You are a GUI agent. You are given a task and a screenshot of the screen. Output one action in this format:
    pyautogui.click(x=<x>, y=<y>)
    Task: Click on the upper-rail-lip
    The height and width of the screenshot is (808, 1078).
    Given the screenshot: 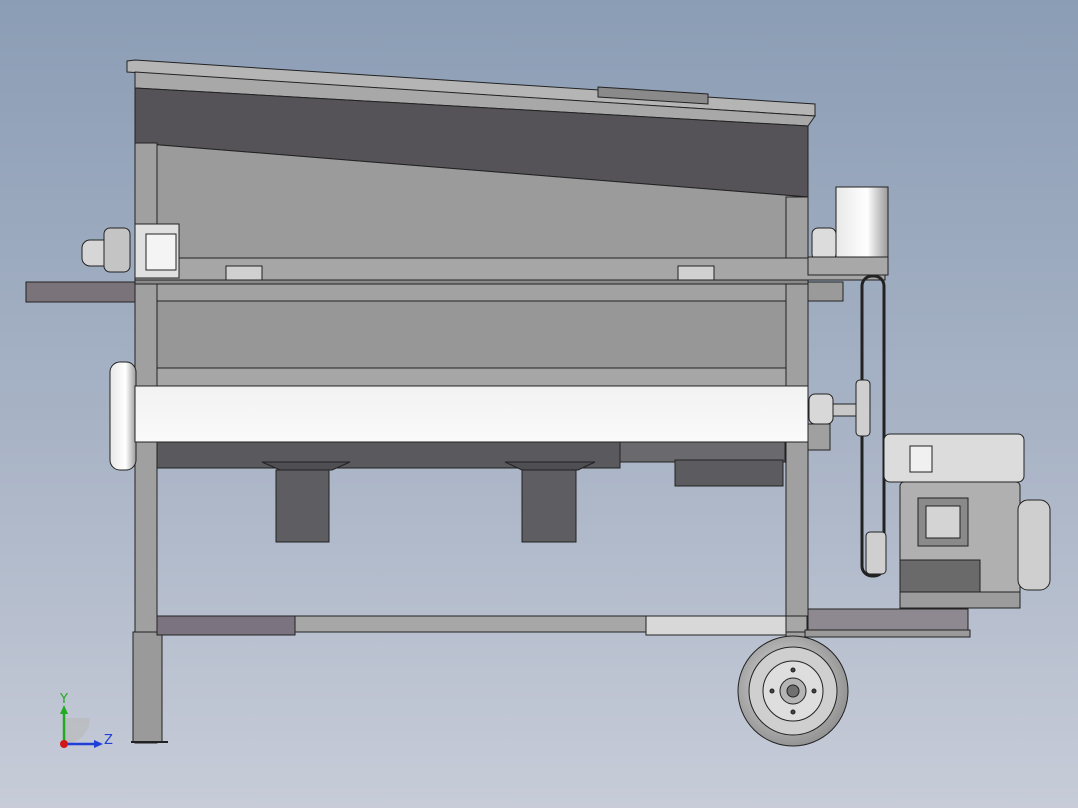 What is the action you would take?
    pyautogui.click(x=471, y=282)
    